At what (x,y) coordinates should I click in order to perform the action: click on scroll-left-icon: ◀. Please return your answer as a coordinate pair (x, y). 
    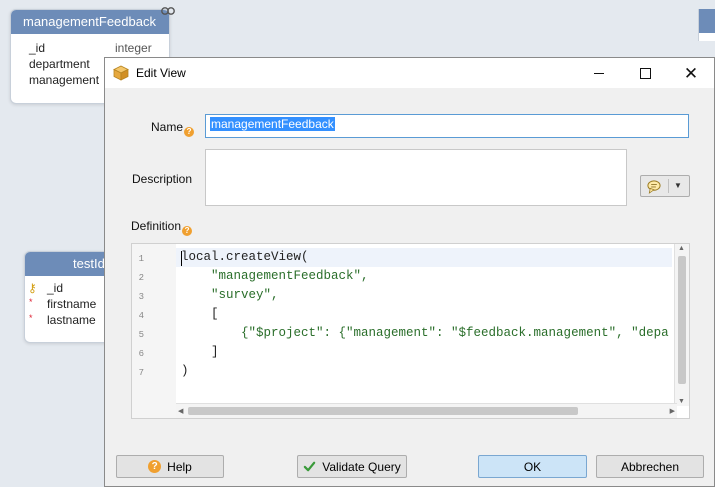
    Looking at the image, I should click on (180, 411).